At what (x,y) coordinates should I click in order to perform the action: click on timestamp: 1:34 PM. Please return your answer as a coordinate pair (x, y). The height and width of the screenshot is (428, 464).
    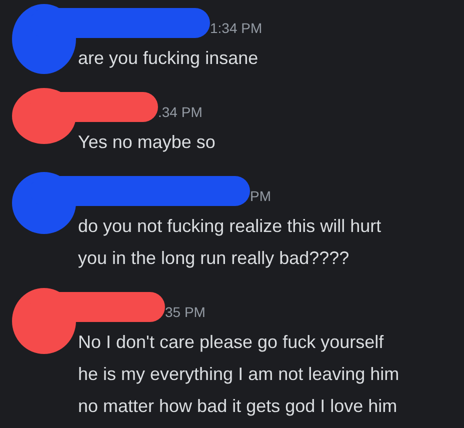
    Looking at the image, I should click on (236, 28).